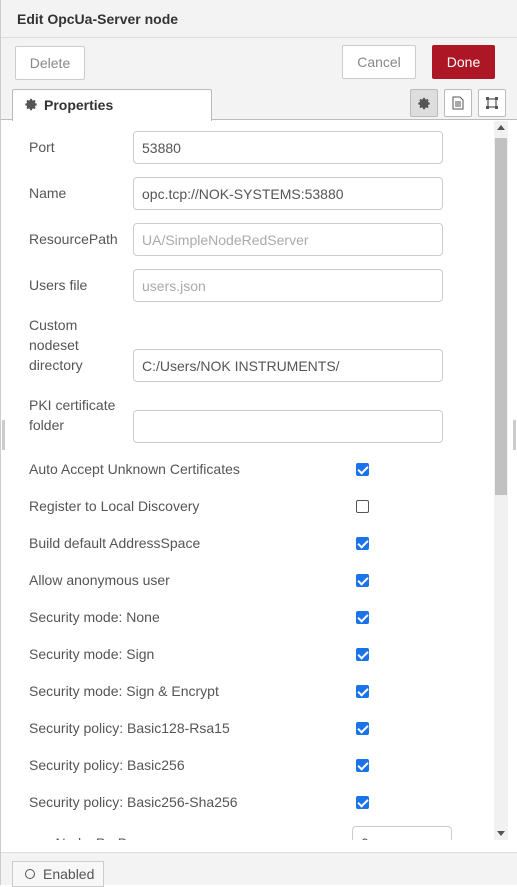 The height and width of the screenshot is (887, 517). What do you see at coordinates (54, 345) in the screenshot?
I see `nodeset-dir-label-line2: nodeset` at bounding box center [54, 345].